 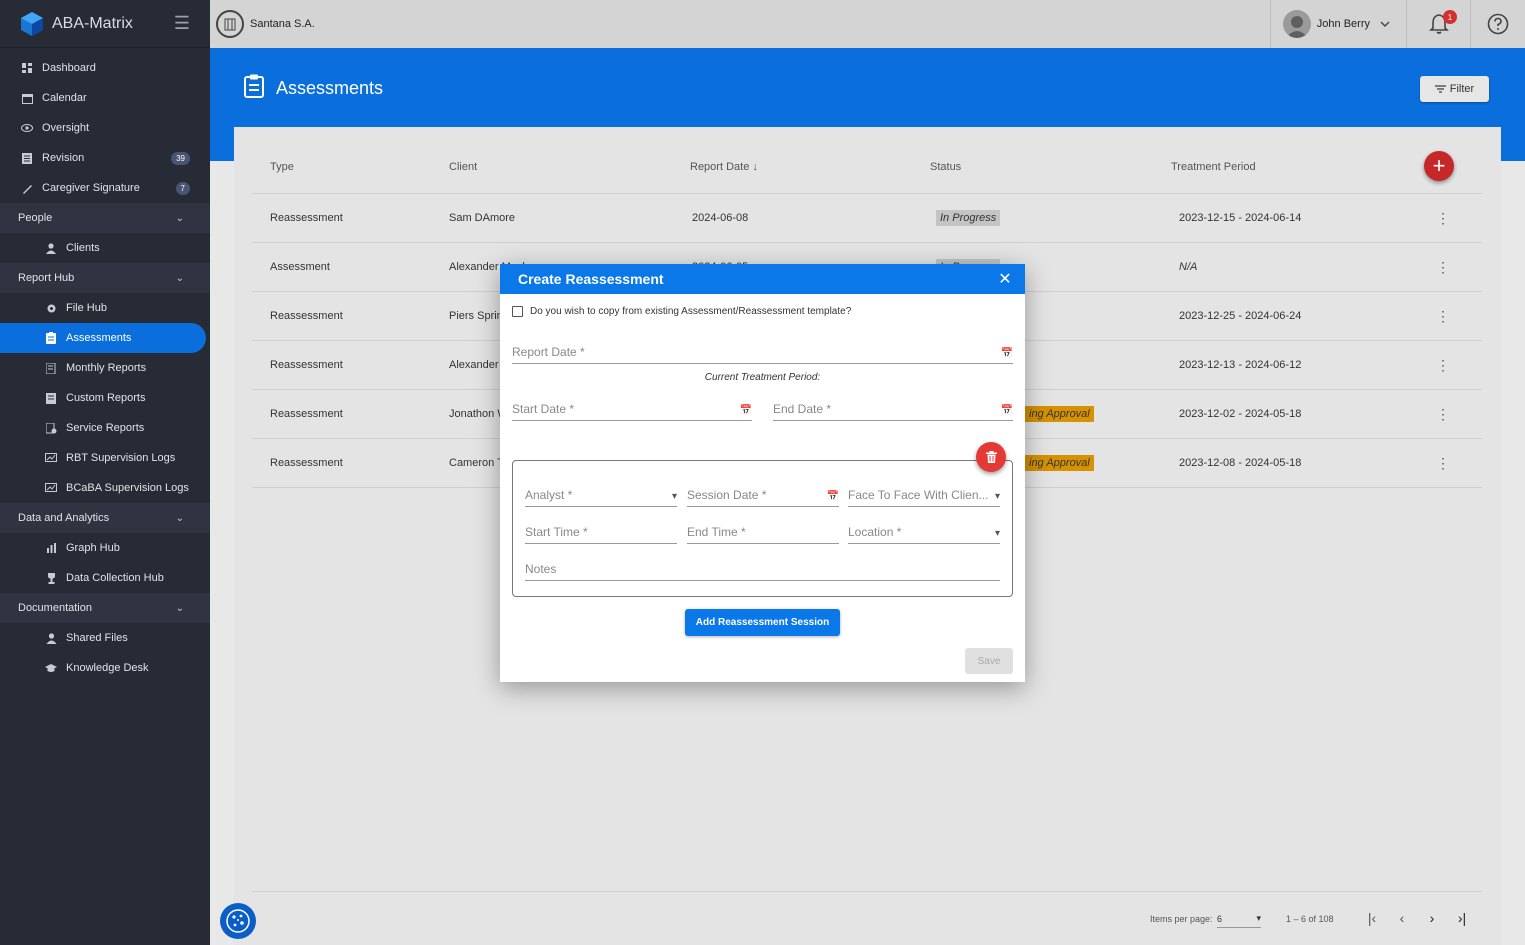 I want to click on sidebar-item-graph-hub: Graph Hub, so click(x=105, y=548).